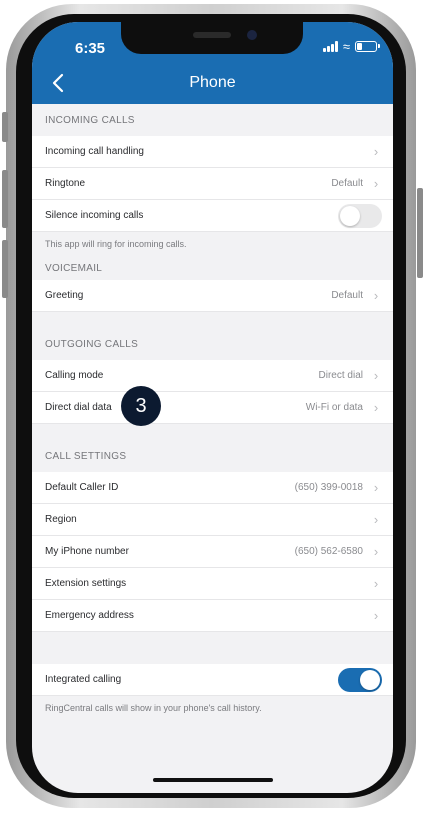 The width and height of the screenshot is (425, 813). I want to click on row-direct-dial-data: Direct dial data Wi-Fi or data ›, so click(212, 408).